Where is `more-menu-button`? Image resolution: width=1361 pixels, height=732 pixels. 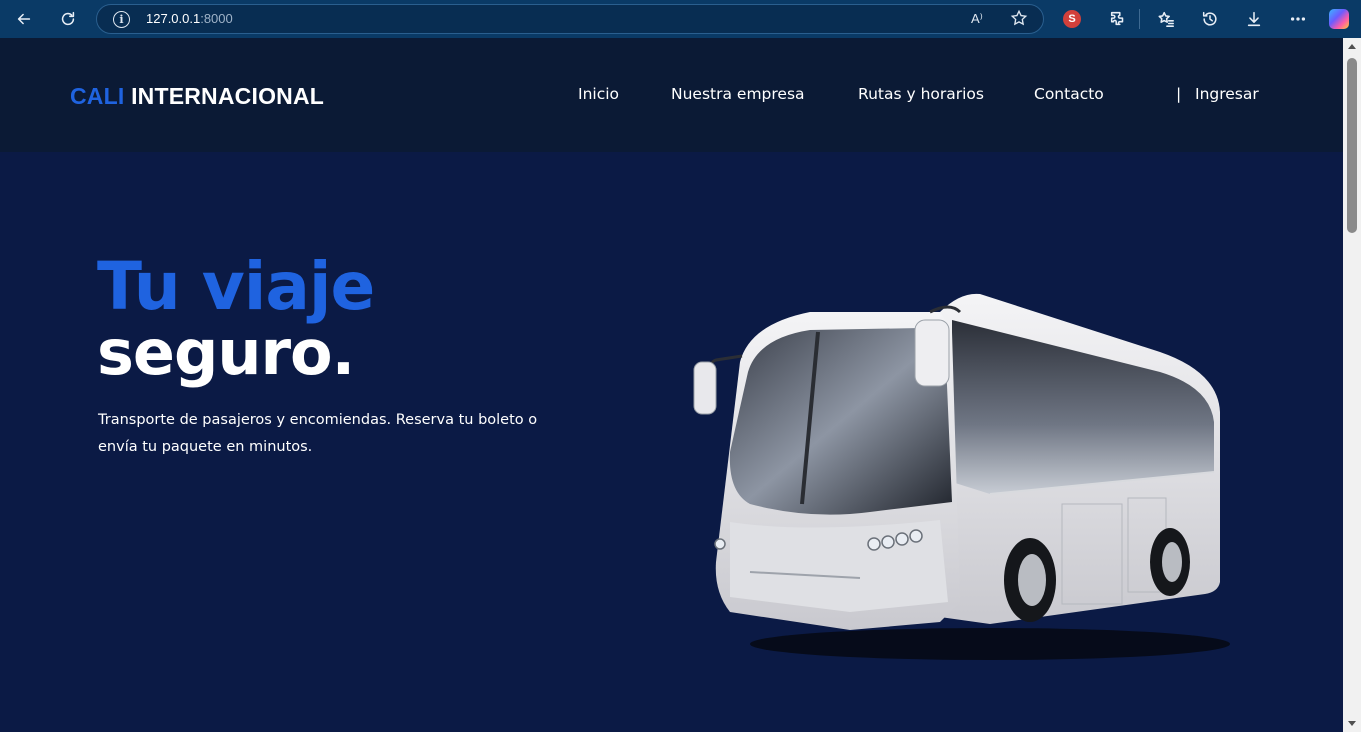 more-menu-button is located at coordinates (1298, 19).